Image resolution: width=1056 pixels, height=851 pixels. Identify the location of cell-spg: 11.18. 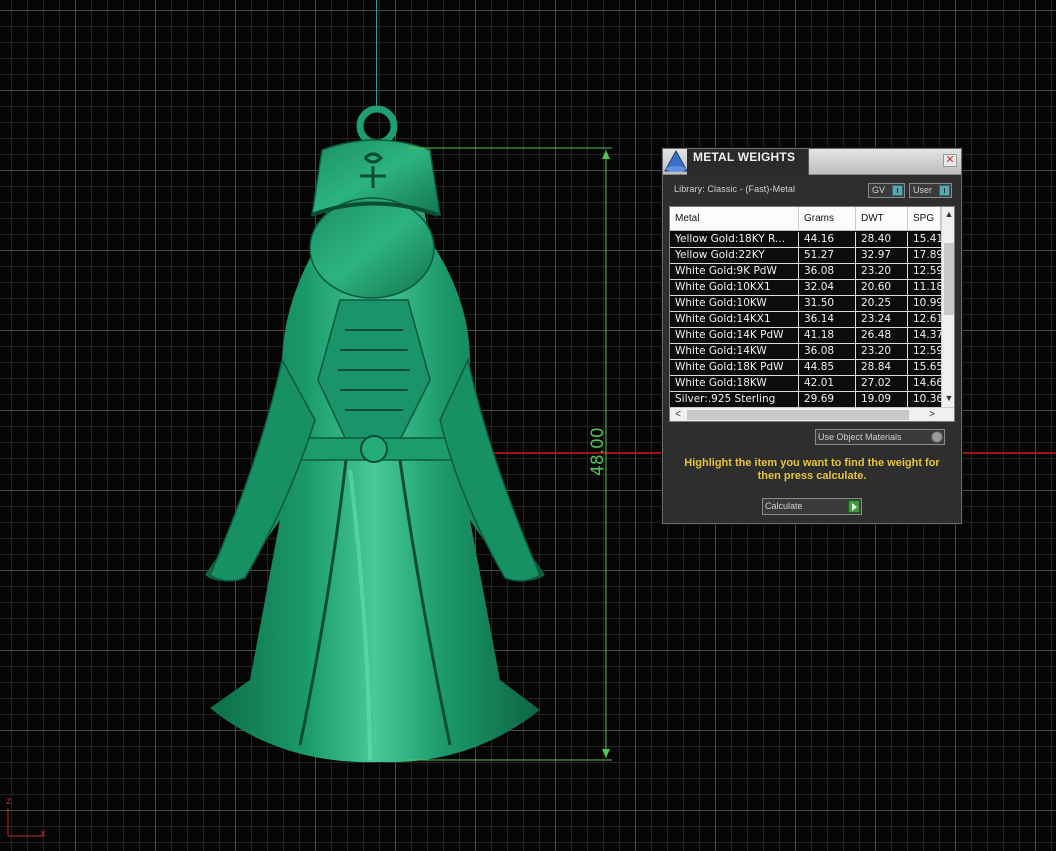
(927, 287).